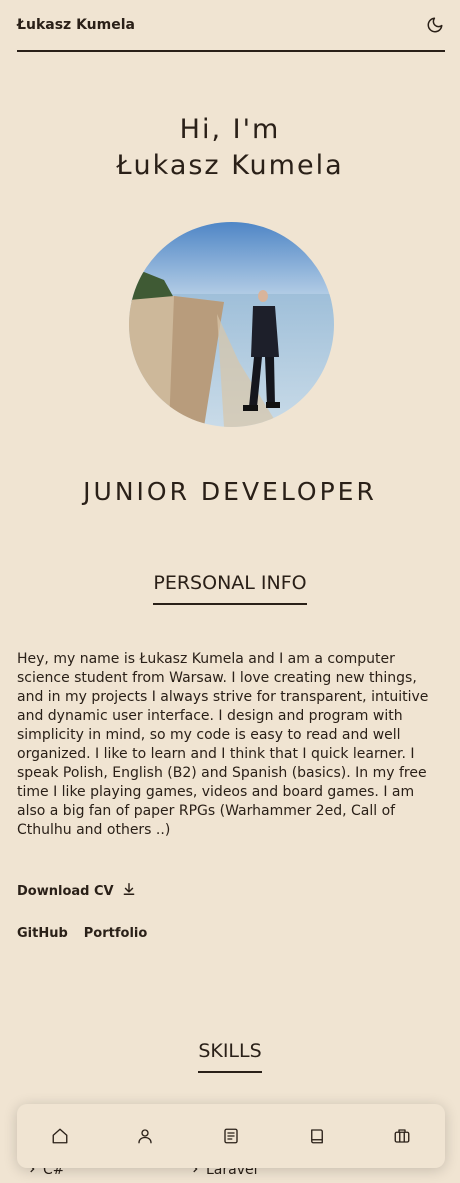  What do you see at coordinates (65, 891) in the screenshot?
I see `download-cv-label: Download CV` at bounding box center [65, 891].